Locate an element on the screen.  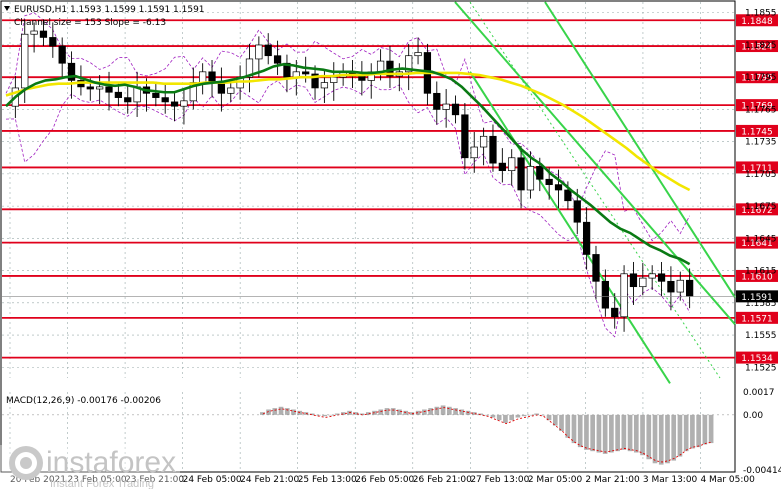
watermark-tagline: Instant Forex Trading is located at coordinates (102, 483).